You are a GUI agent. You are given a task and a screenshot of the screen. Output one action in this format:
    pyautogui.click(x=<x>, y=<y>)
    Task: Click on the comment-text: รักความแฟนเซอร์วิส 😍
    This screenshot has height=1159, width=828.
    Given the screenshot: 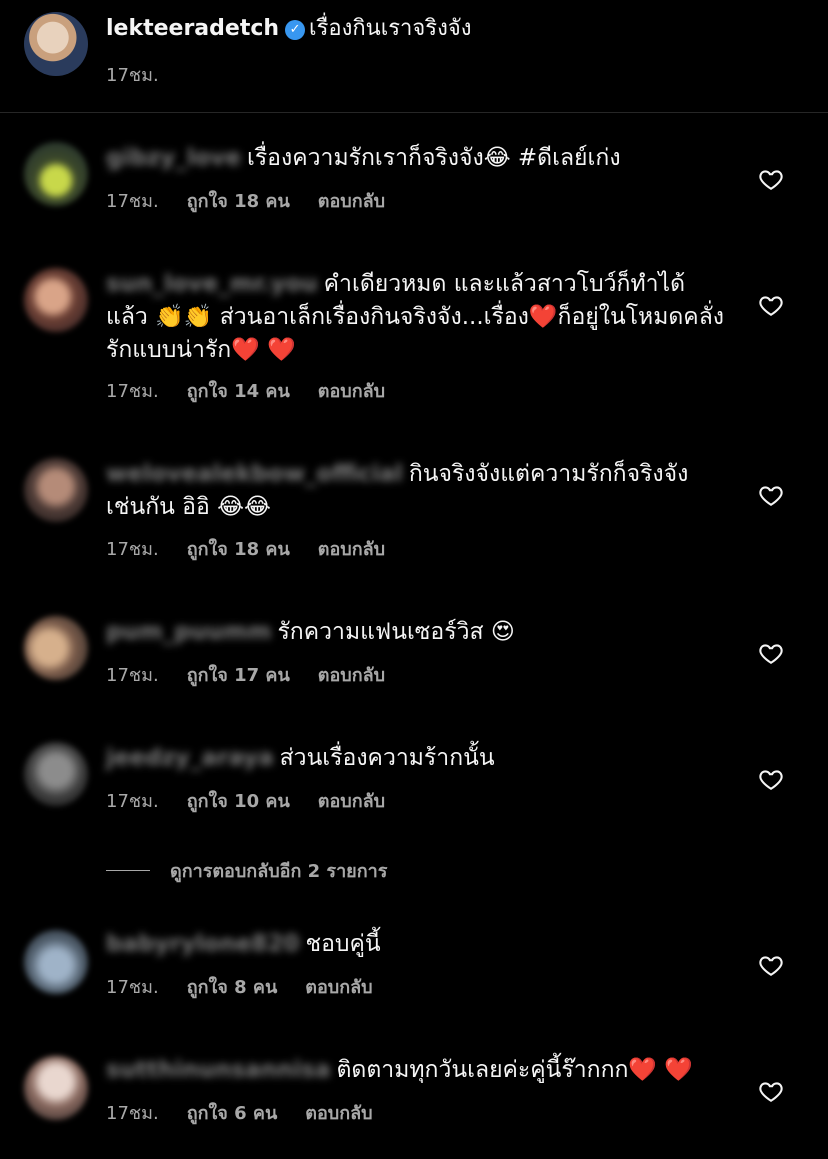 What is the action you would take?
    pyautogui.click(x=396, y=632)
    